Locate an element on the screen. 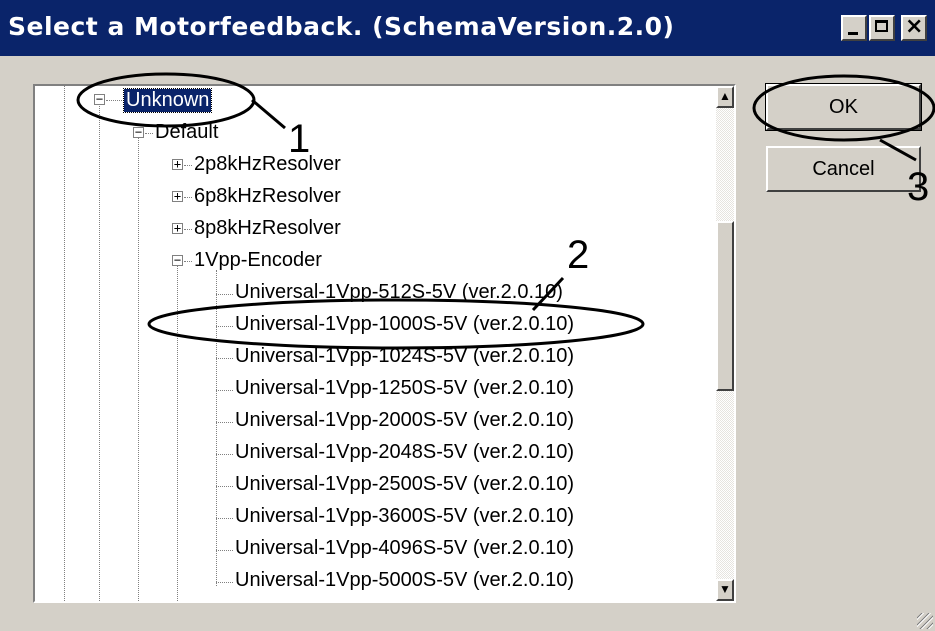 This screenshot has height=631, width=935. encoder-item: Universal-1Vpp-3600S-5V (ver.2.0.10) is located at coordinates (404, 516).